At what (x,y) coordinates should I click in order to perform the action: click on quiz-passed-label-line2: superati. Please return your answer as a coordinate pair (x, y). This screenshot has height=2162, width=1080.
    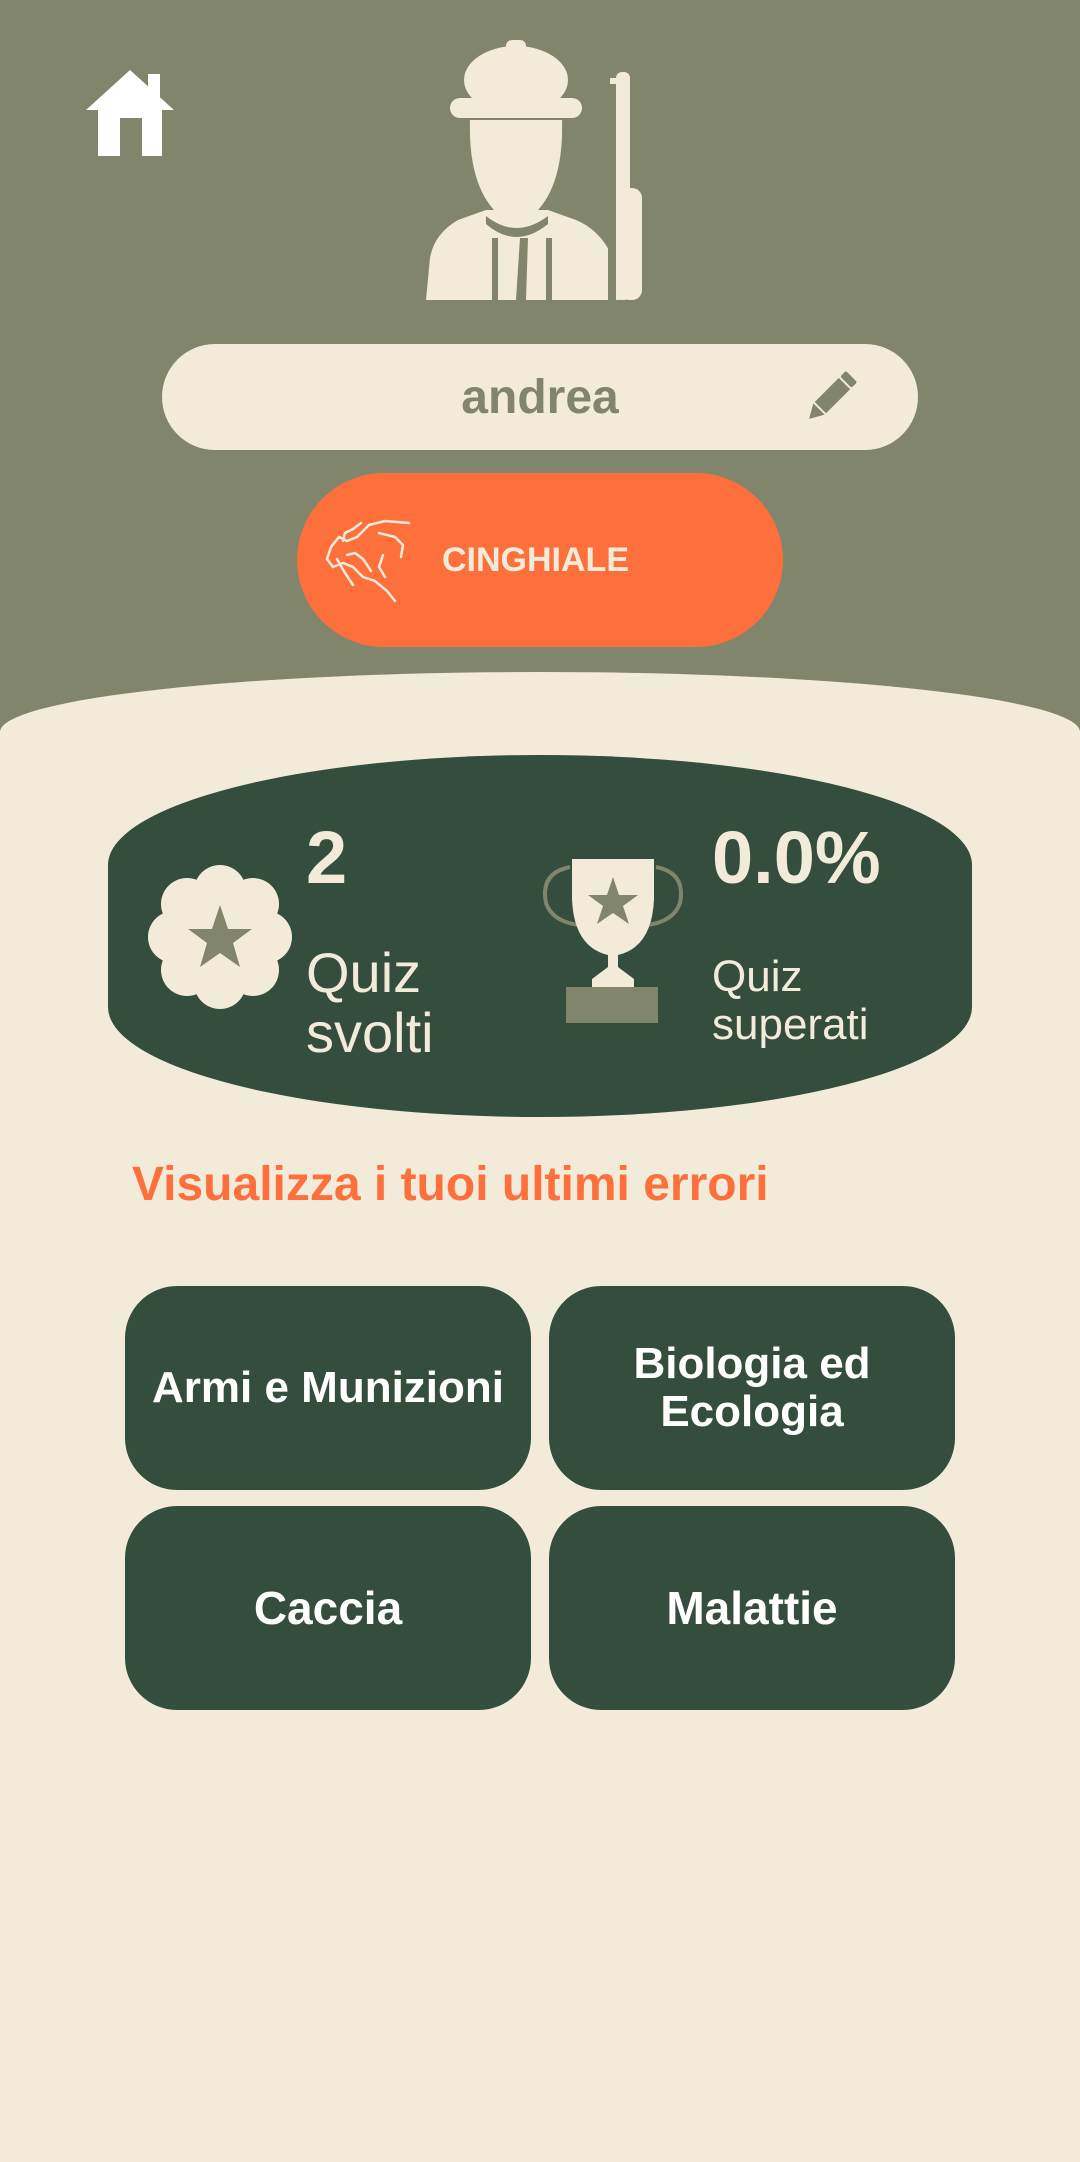
    Looking at the image, I should click on (790, 1024).